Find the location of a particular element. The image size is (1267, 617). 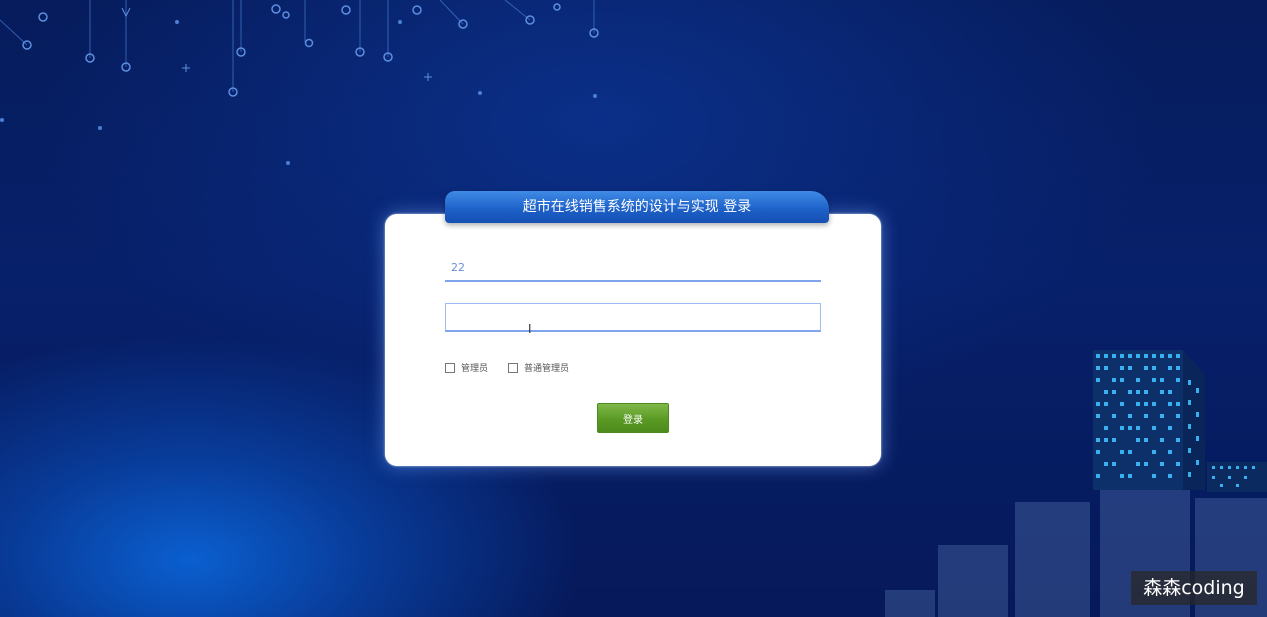

username-input is located at coordinates (633, 268).